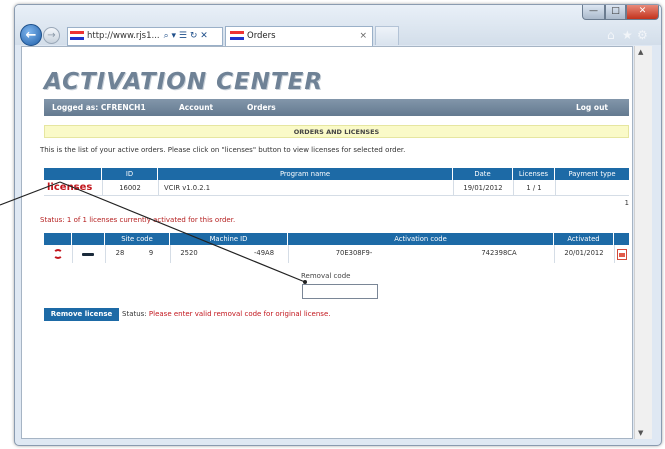 This screenshot has width=665, height=449. I want to click on licenses-button: licenses, so click(69, 187).